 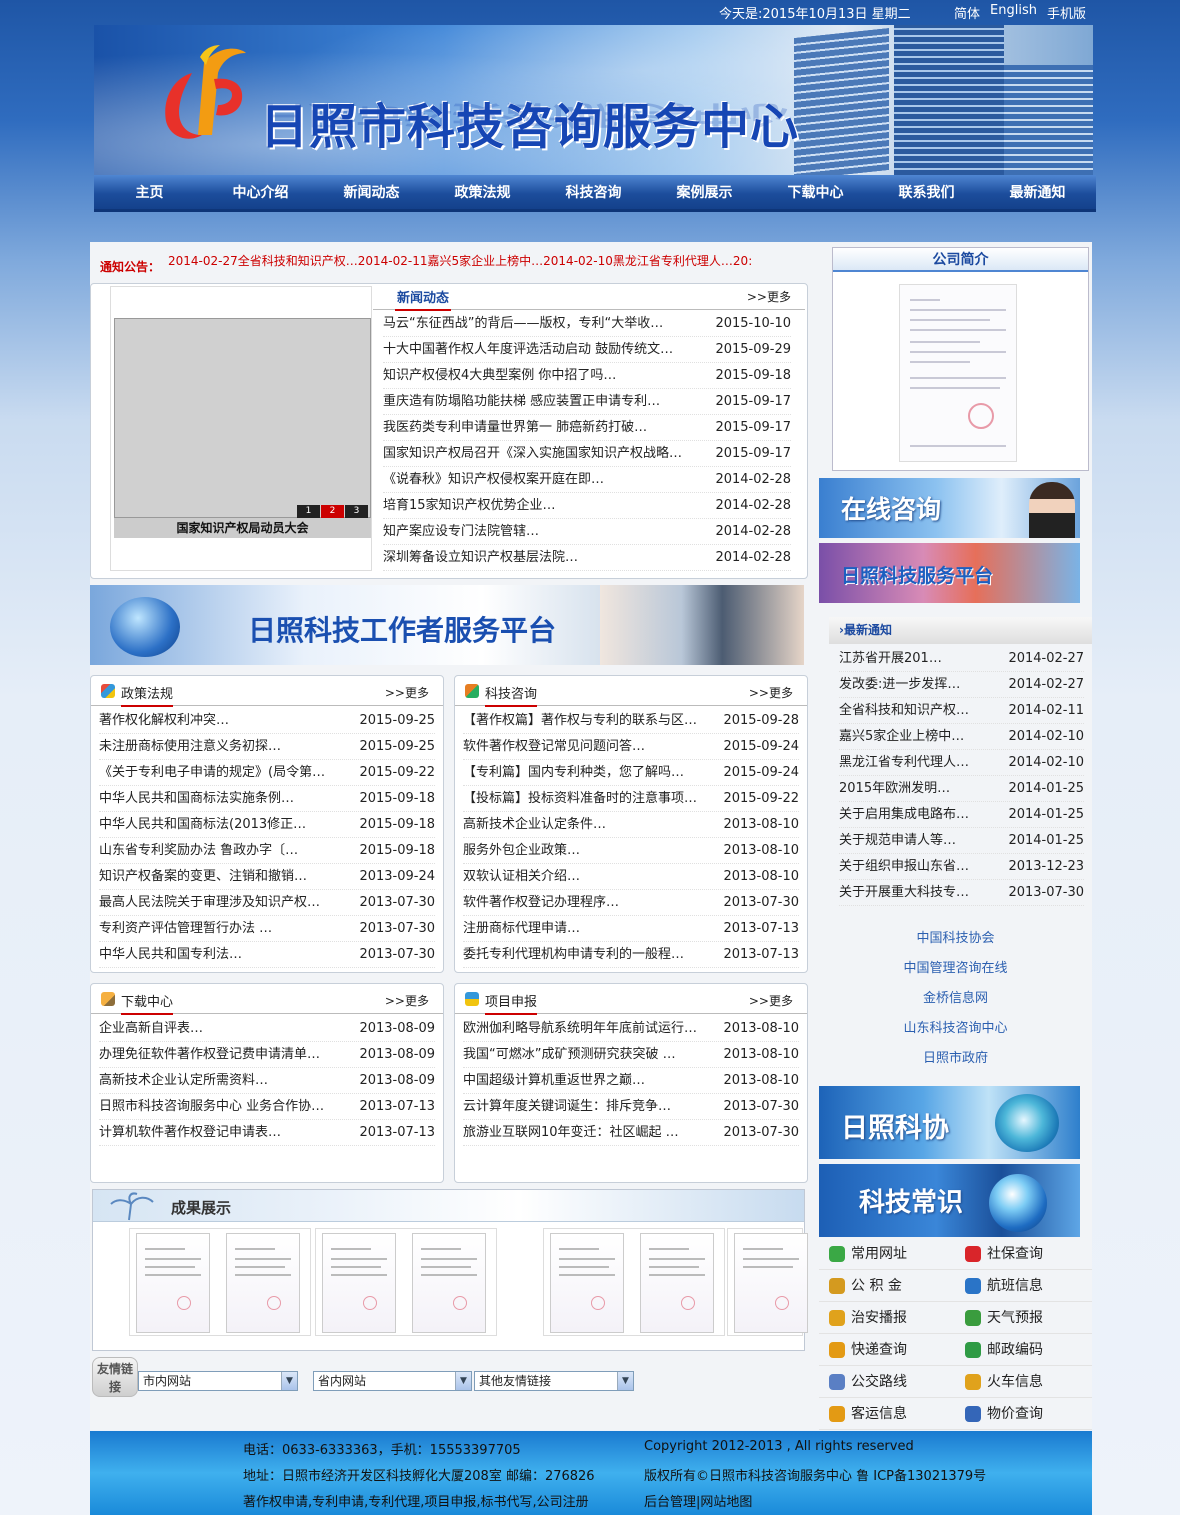 What do you see at coordinates (587, 558) in the screenshot?
I see `news-item: 深圳筹备设立知识产权基层法院… 2014-02-28` at bounding box center [587, 558].